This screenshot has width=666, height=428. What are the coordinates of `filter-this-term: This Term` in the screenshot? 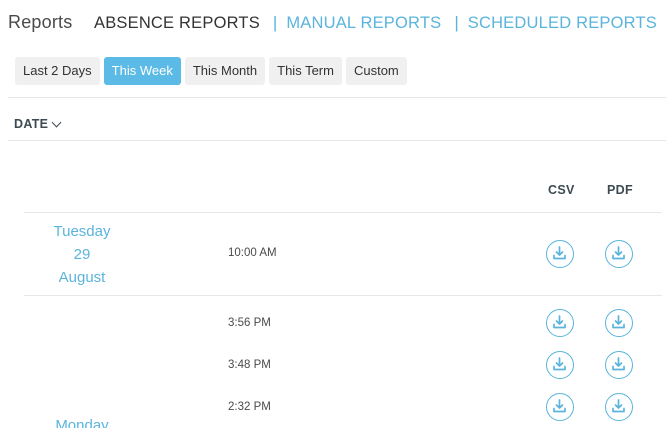 It's located at (305, 71).